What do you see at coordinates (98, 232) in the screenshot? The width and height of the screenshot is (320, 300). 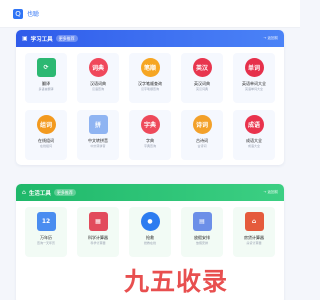 I see `tool-card: ▦ 科学计算器 科学计算器` at bounding box center [98, 232].